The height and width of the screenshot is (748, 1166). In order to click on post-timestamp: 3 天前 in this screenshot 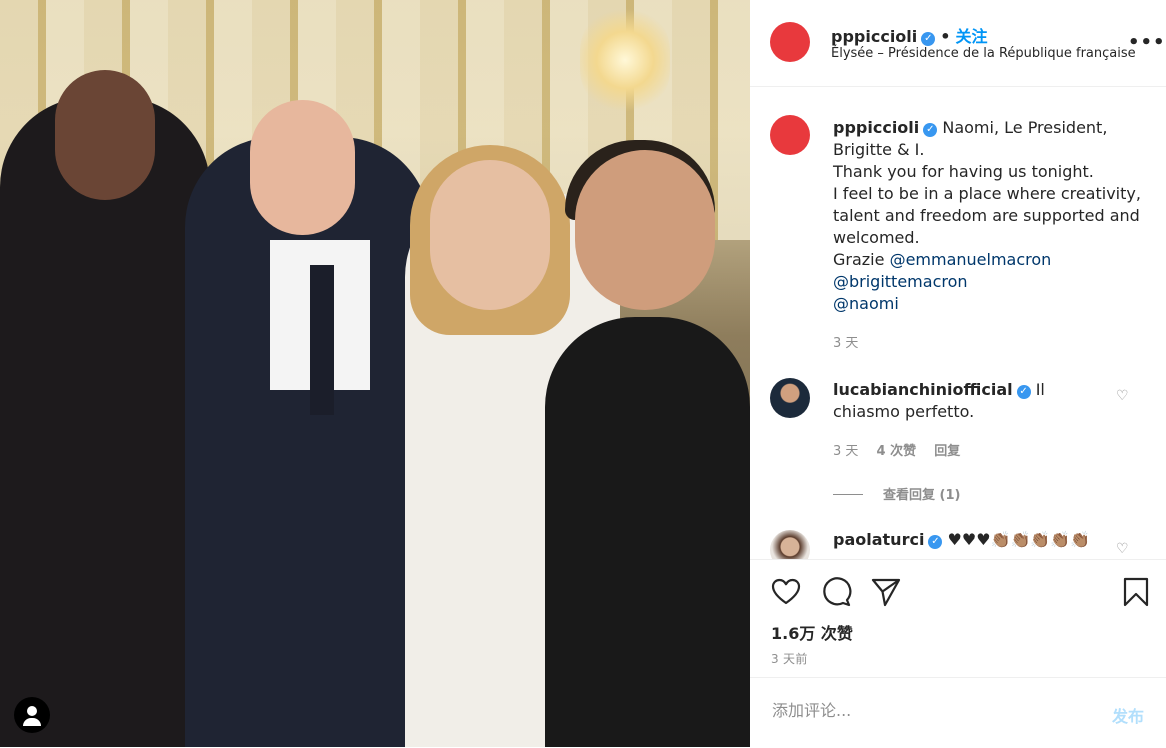, I will do `click(789, 658)`.